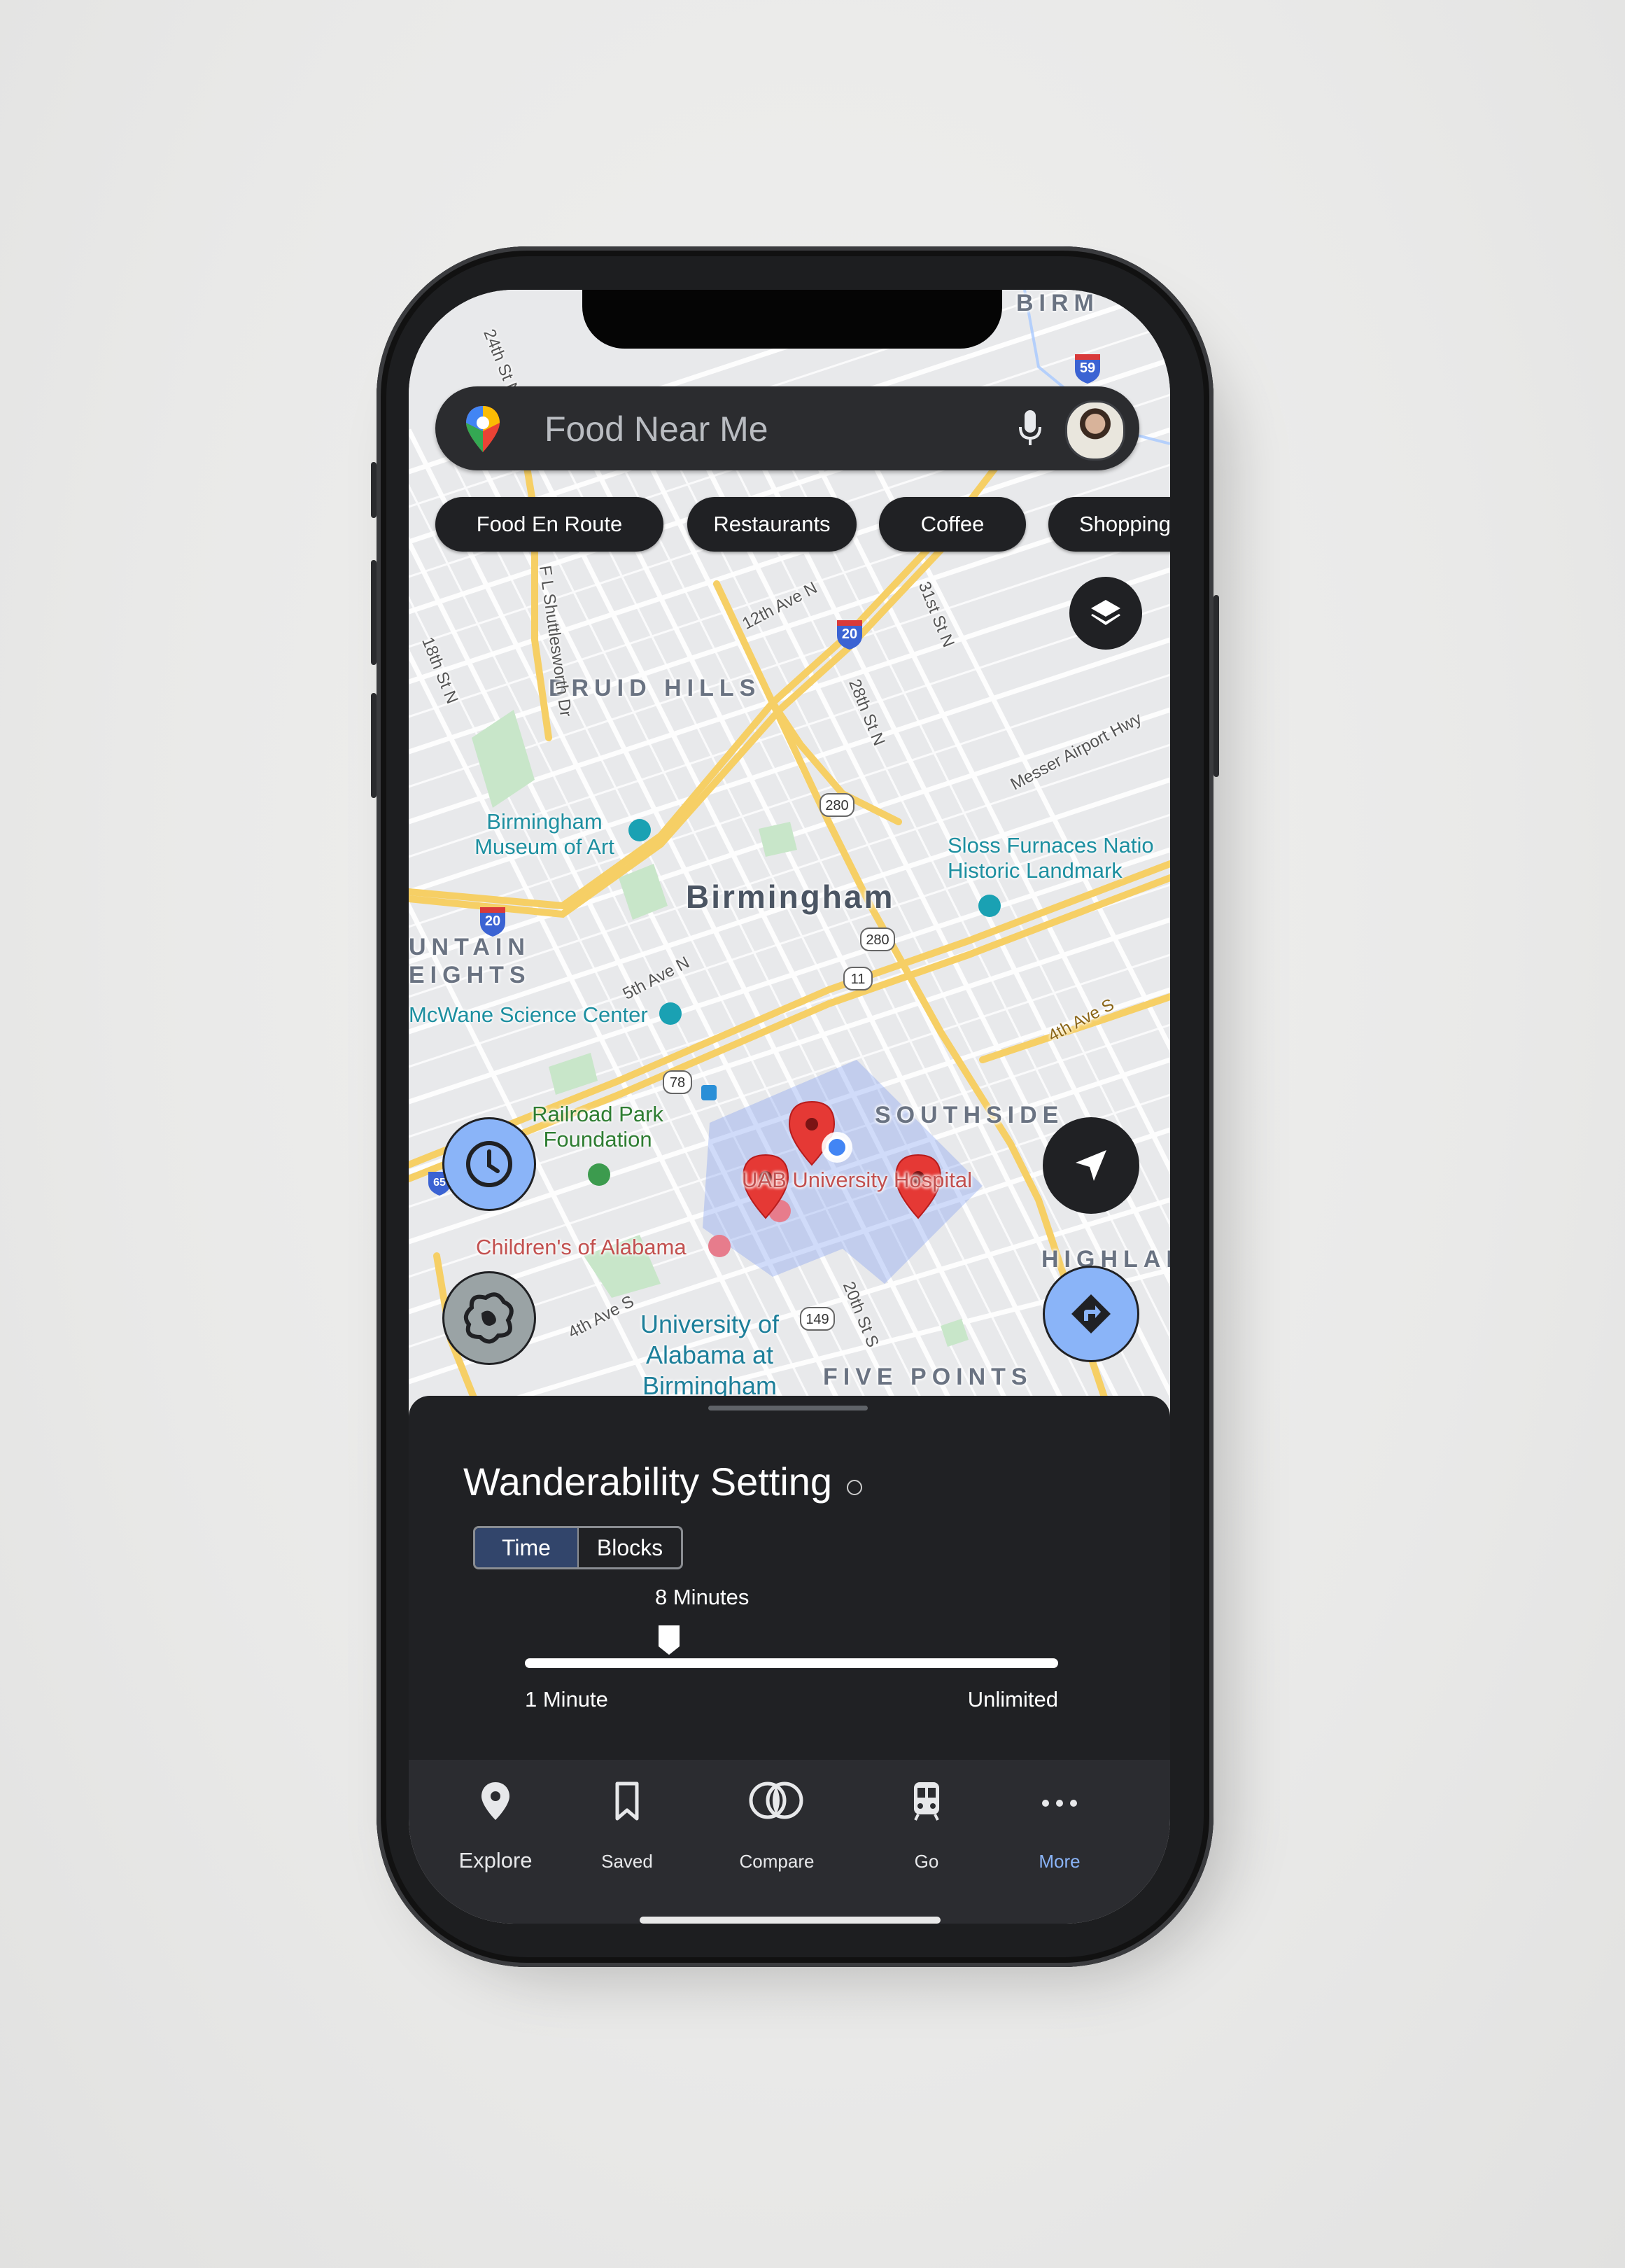 The width and height of the screenshot is (1625, 2268). What do you see at coordinates (483, 429) in the screenshot?
I see `maps-pin-icon` at bounding box center [483, 429].